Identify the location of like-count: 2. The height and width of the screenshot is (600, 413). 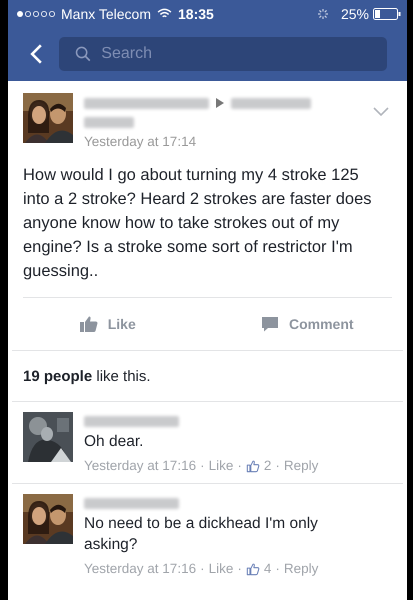
(268, 465).